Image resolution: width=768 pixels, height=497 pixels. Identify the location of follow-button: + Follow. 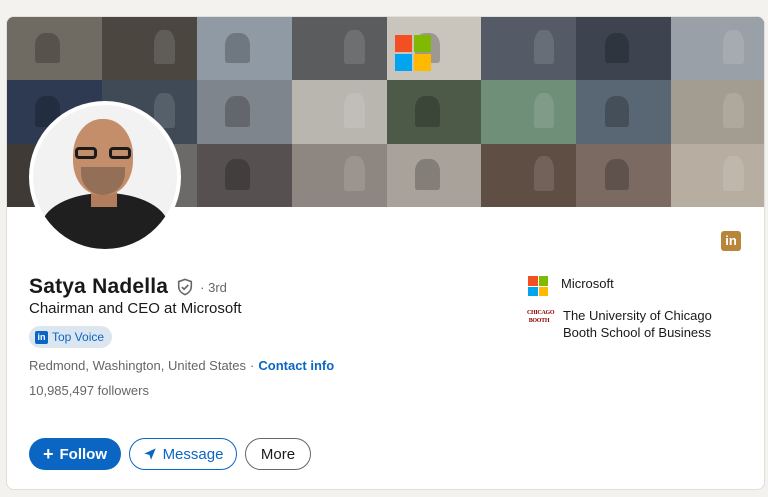
(75, 454).